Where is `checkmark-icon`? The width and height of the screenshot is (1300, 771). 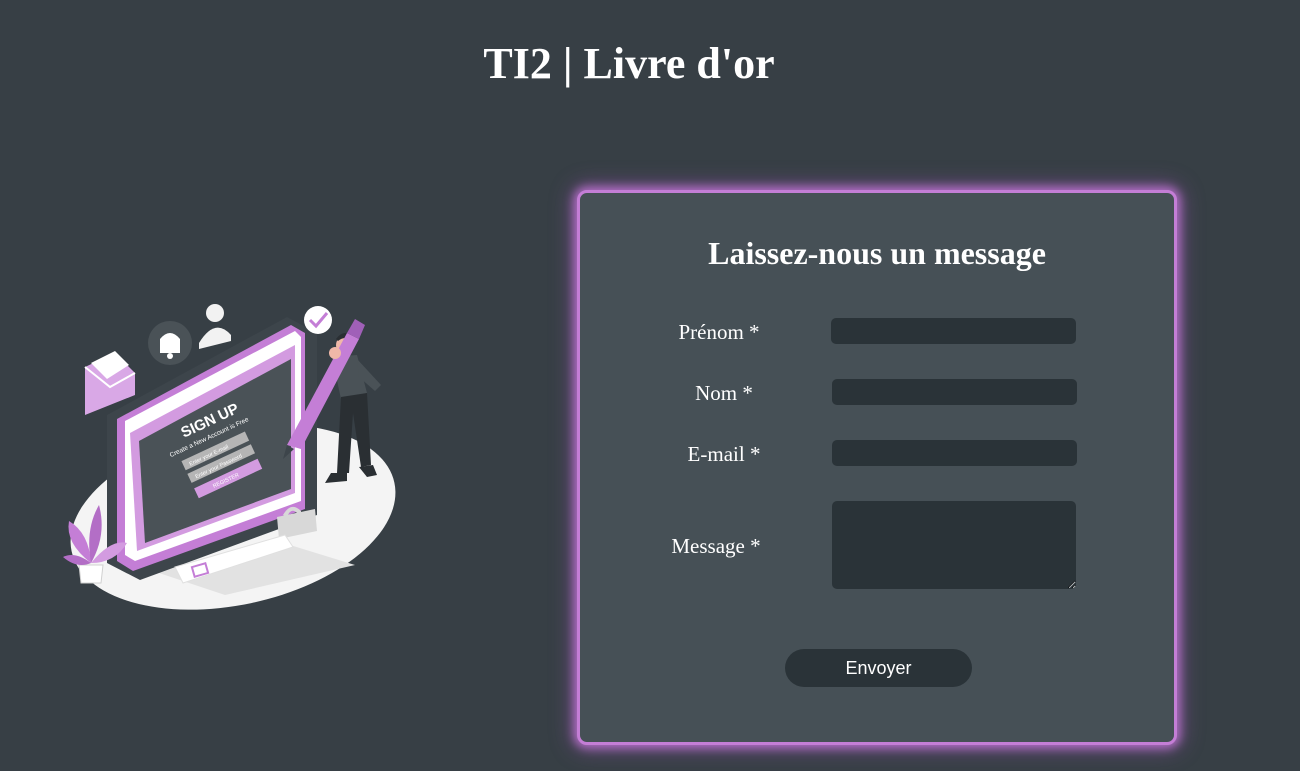
checkmark-icon is located at coordinates (318, 320).